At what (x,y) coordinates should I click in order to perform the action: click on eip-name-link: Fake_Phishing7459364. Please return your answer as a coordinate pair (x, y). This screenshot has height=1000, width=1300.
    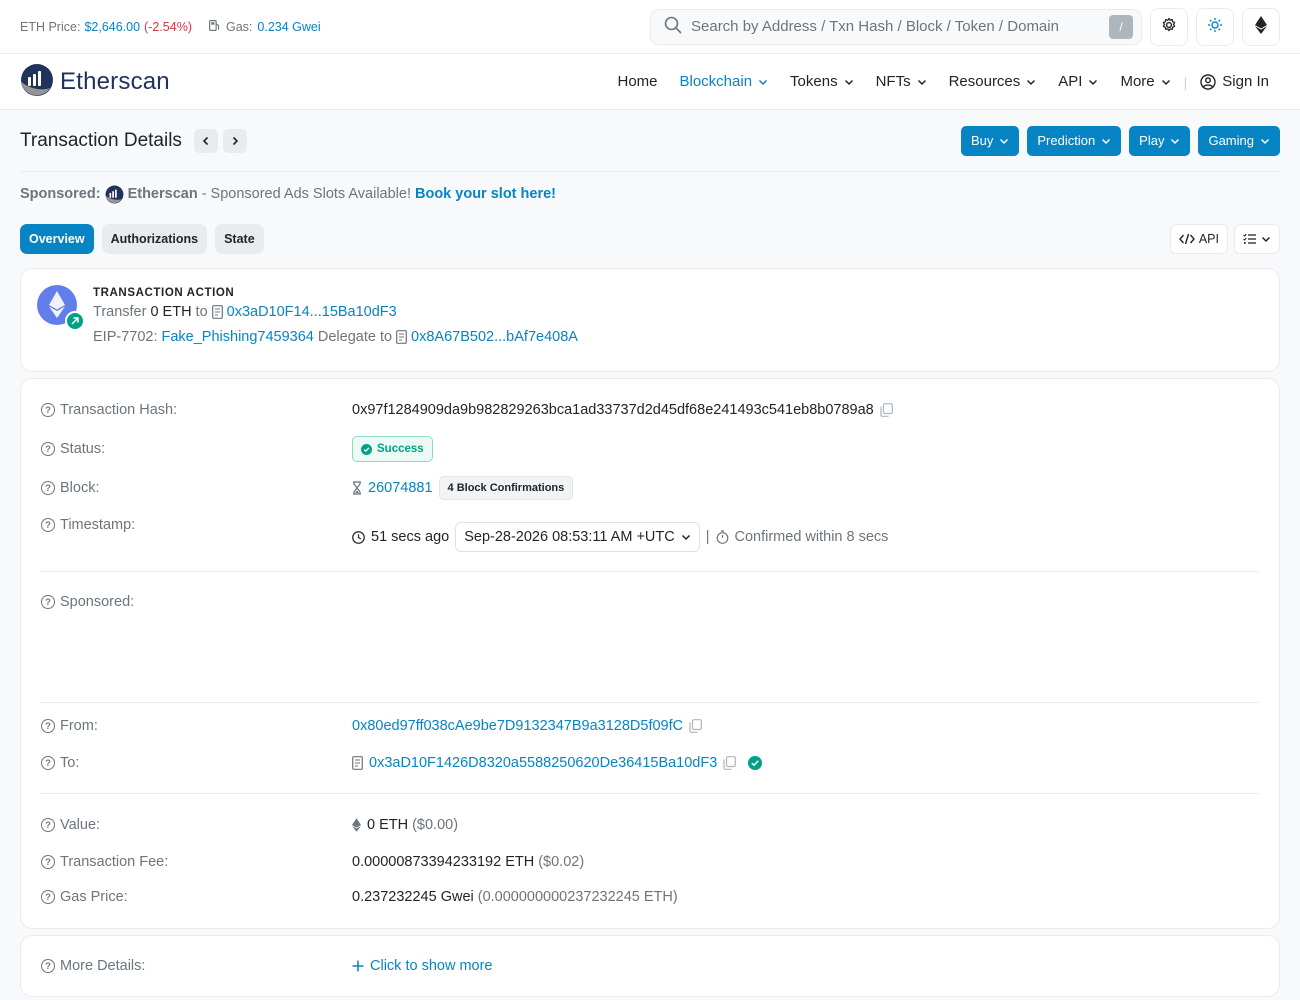
    Looking at the image, I should click on (238, 337).